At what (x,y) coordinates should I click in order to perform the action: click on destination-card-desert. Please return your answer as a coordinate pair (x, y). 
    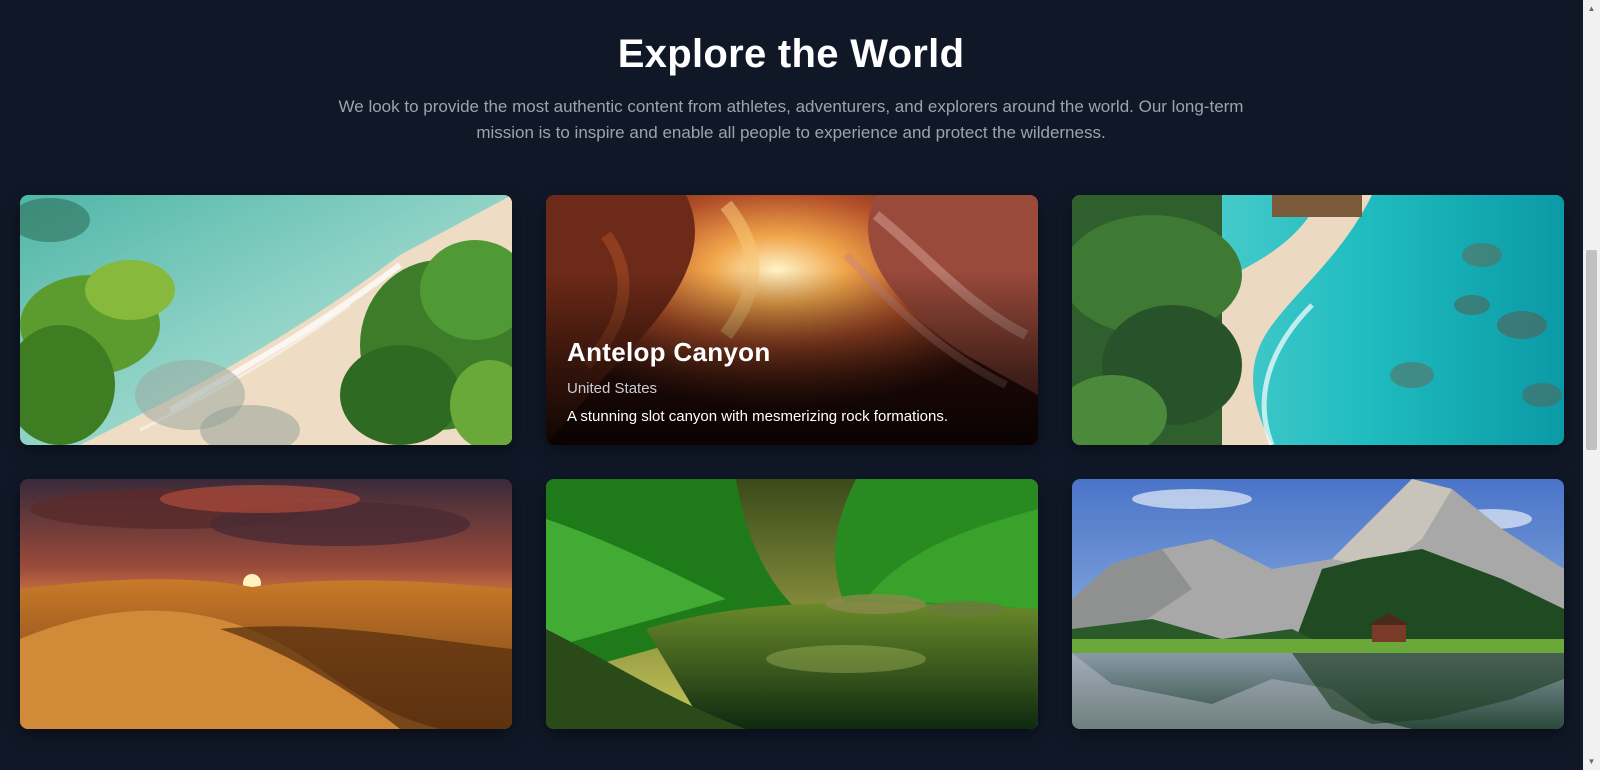
    Looking at the image, I should click on (266, 604).